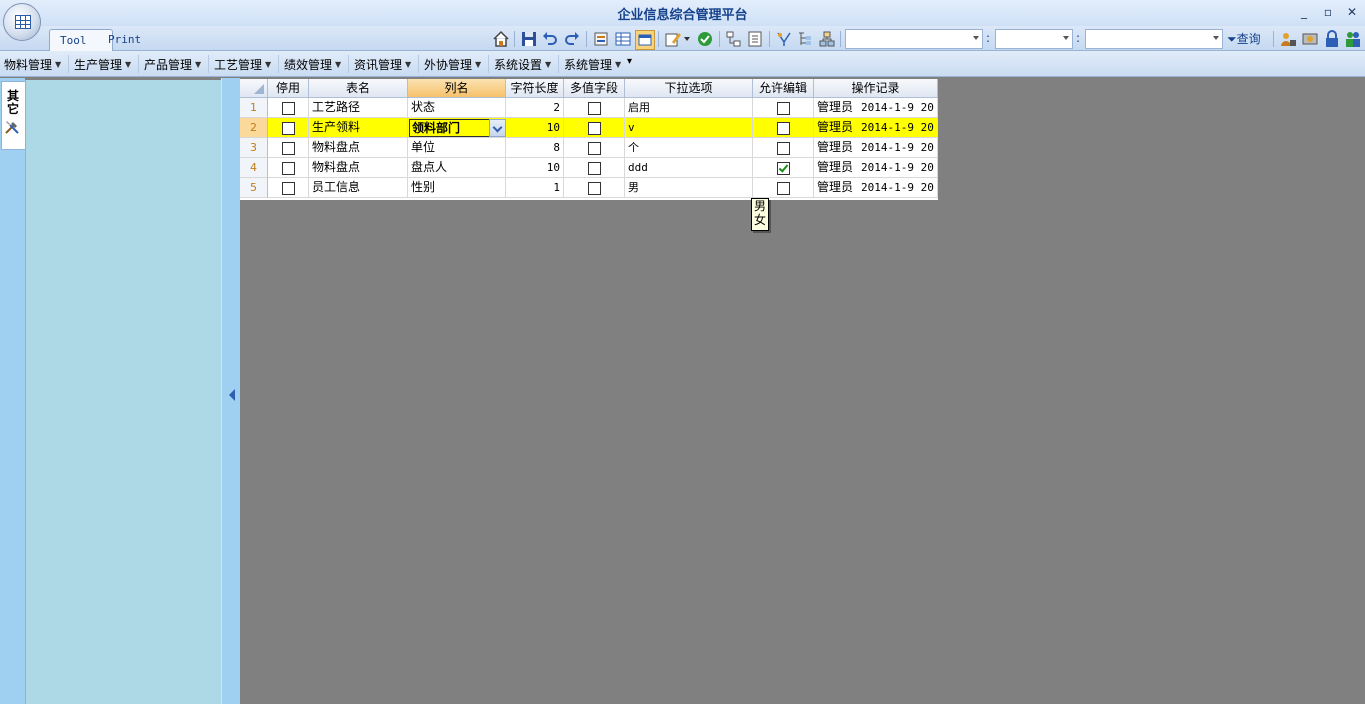  I want to click on row-number: 3, so click(254, 148).